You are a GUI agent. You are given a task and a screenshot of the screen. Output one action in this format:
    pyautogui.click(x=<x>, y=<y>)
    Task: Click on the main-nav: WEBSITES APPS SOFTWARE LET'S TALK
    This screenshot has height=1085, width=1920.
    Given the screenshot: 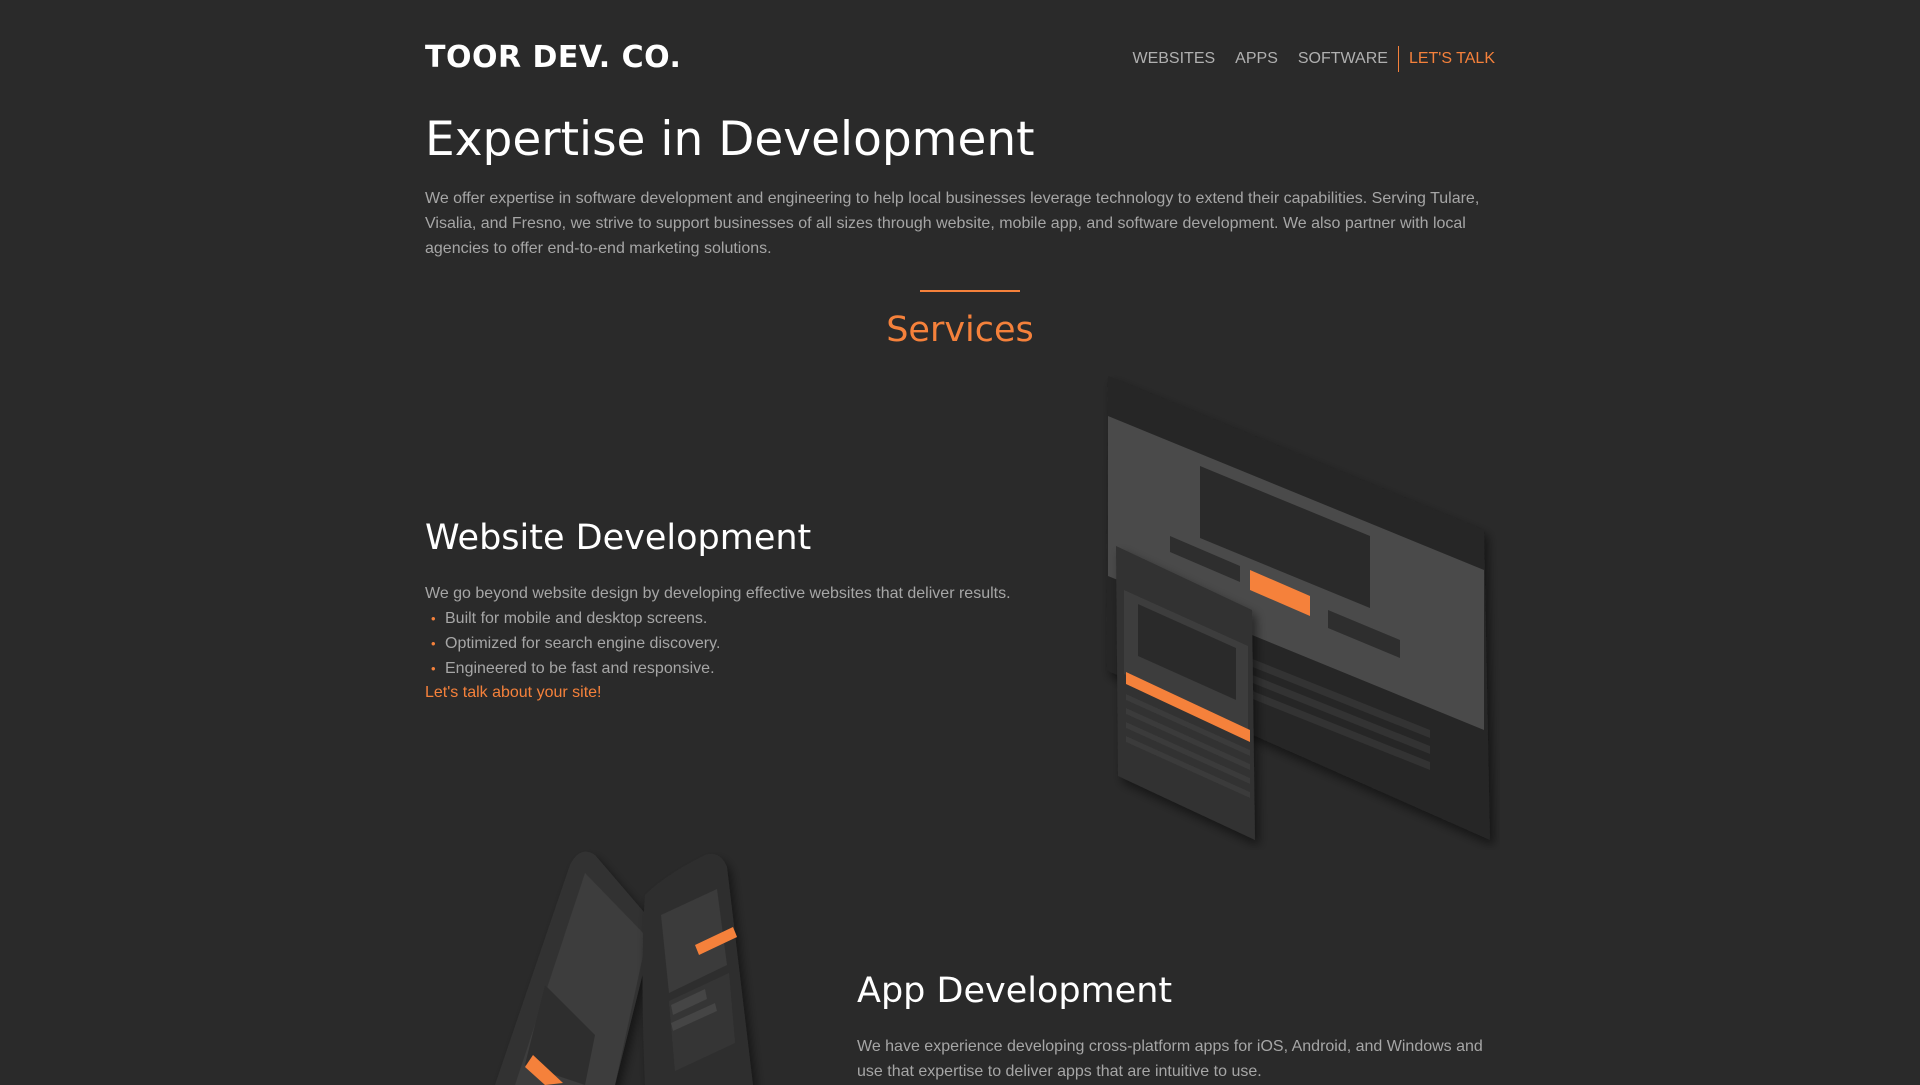 What is the action you would take?
    pyautogui.click(x=1303, y=59)
    